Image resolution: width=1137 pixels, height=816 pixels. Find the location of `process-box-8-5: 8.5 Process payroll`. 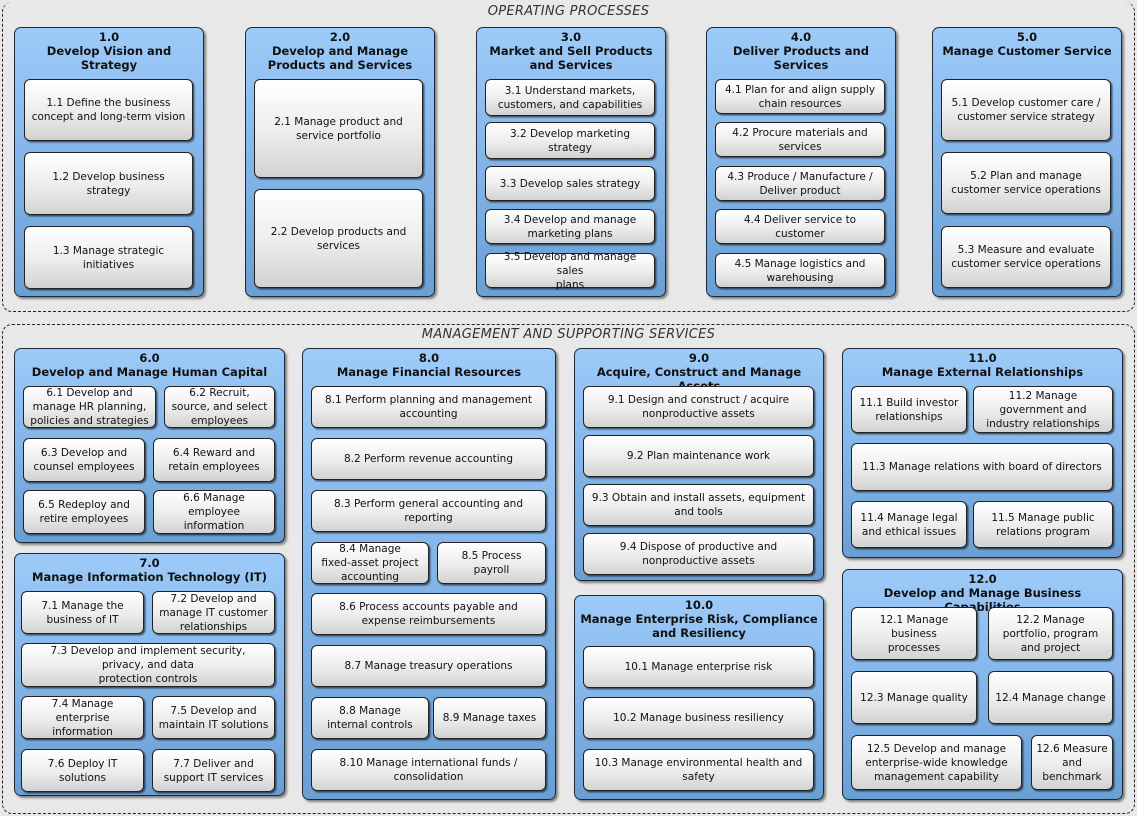

process-box-8-5: 8.5 Process payroll is located at coordinates (491, 563).